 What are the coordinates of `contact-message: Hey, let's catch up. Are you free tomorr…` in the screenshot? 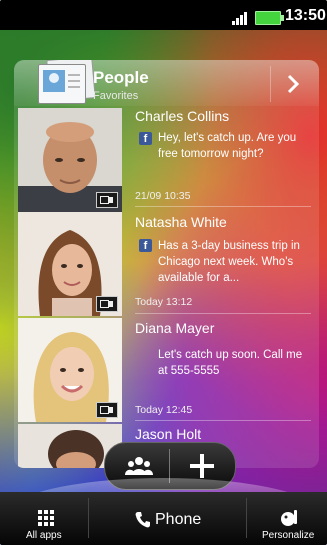 It's located at (227, 146).